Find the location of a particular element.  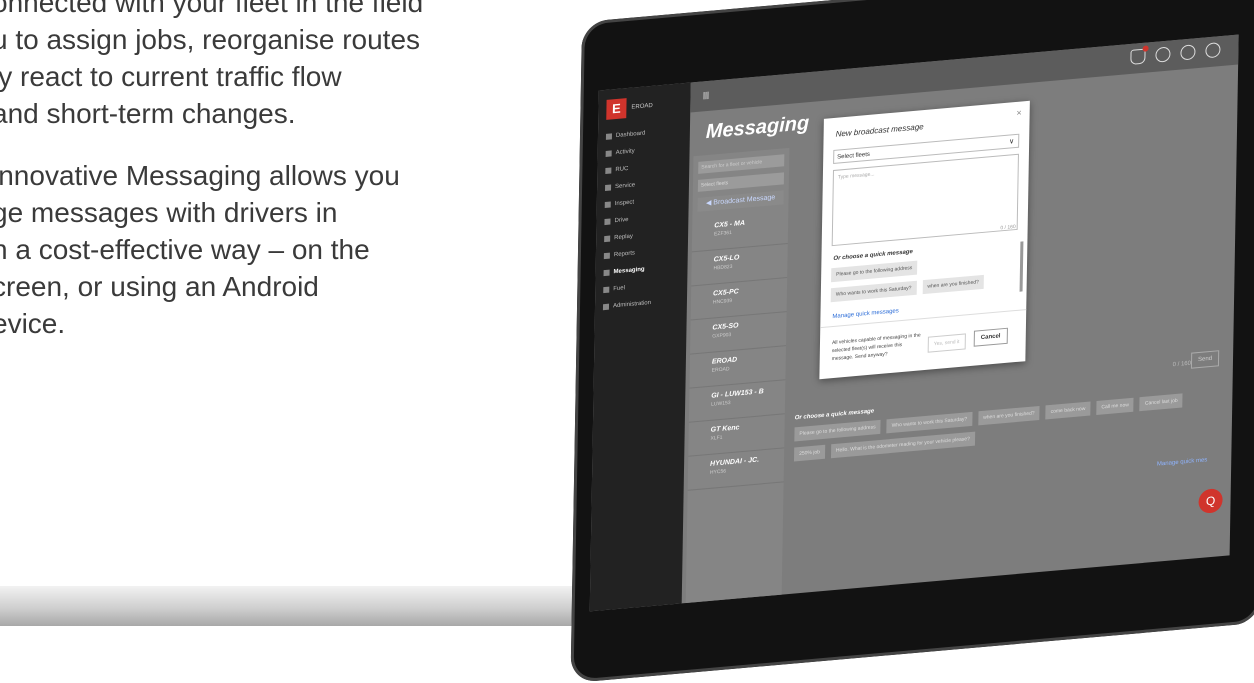

sidebar-item-label: Replay is located at coordinates (623, 237).